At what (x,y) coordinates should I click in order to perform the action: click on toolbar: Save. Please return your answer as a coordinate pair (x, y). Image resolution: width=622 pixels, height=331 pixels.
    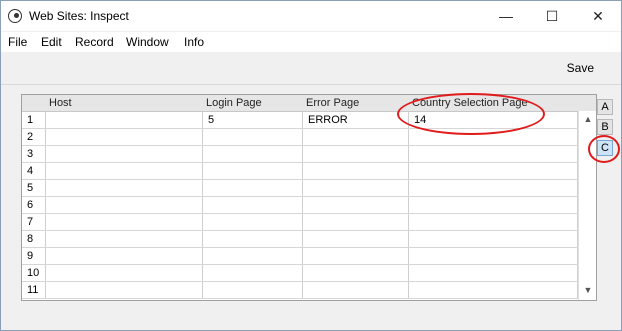
    Looking at the image, I should click on (311, 68).